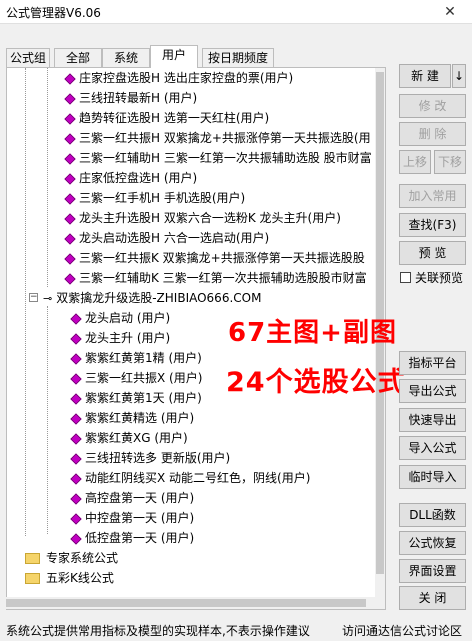 Image resolution: width=472 pixels, height=641 pixels. What do you see at coordinates (136, 398) in the screenshot?
I see `tree-item: 紫紫红黄第1天 (用户)` at bounding box center [136, 398].